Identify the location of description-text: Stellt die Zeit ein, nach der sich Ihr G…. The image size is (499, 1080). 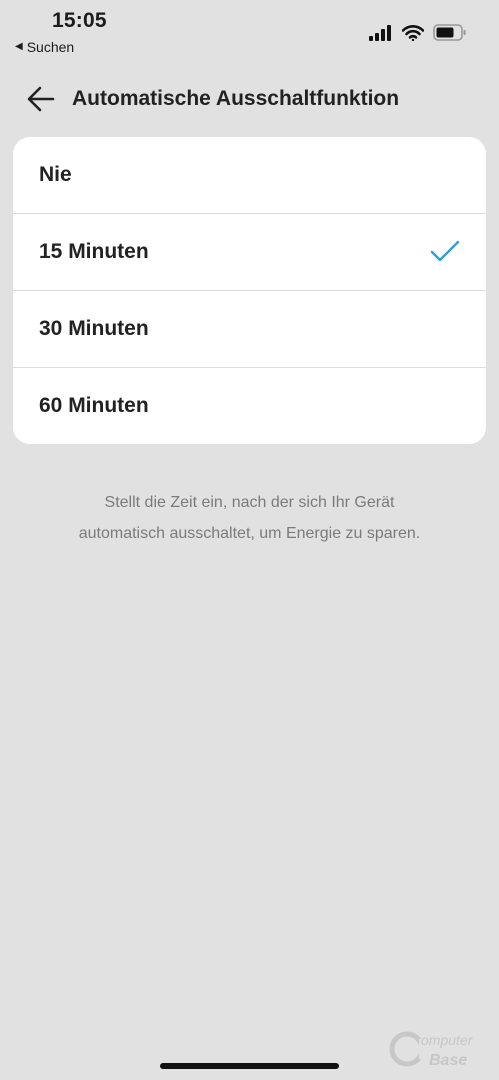
(249, 518).